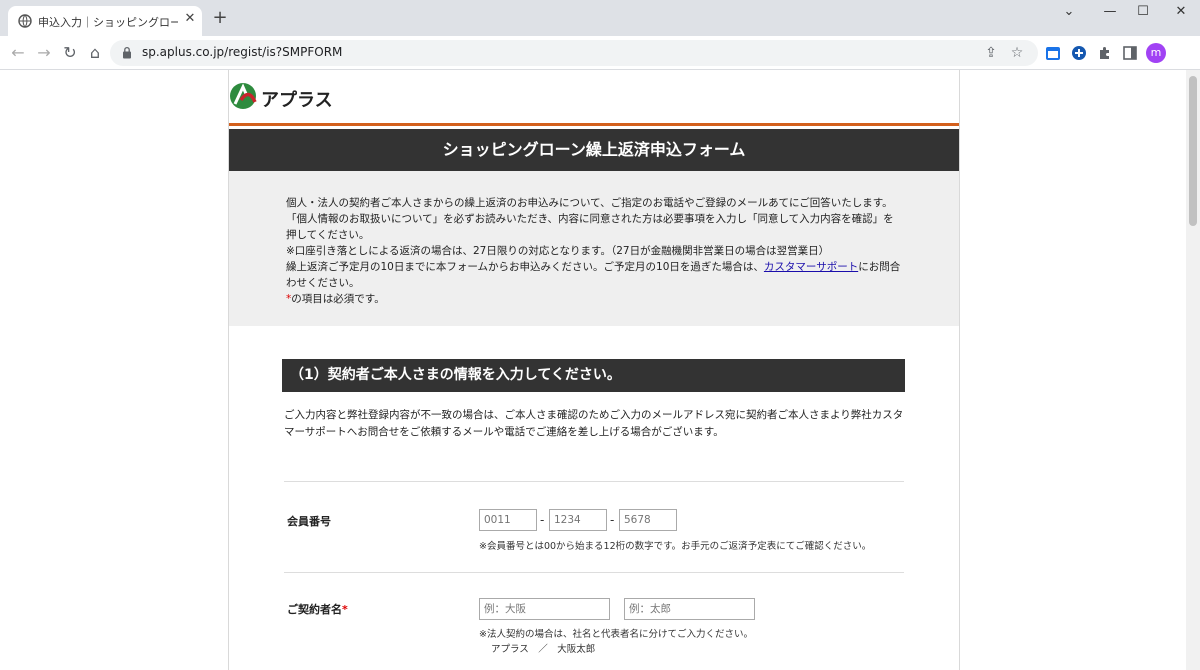 The width and height of the screenshot is (1200, 670). I want to click on back-button: ←, so click(18, 53).